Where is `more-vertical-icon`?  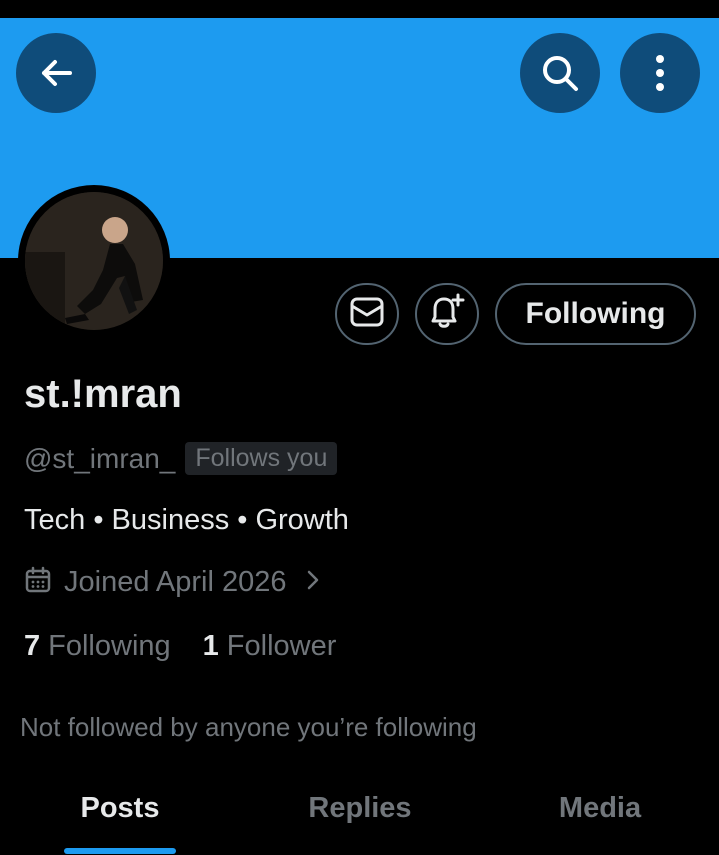 more-vertical-icon is located at coordinates (660, 73).